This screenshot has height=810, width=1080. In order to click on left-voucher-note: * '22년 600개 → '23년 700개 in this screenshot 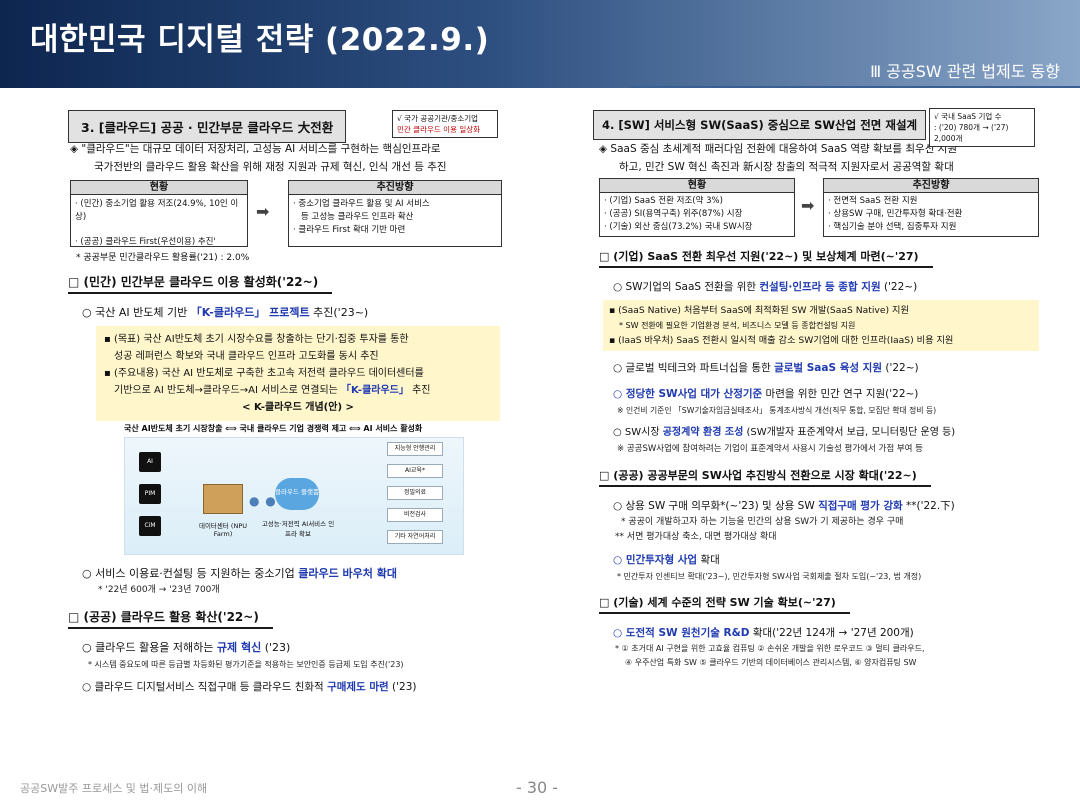, I will do `click(159, 590)`.